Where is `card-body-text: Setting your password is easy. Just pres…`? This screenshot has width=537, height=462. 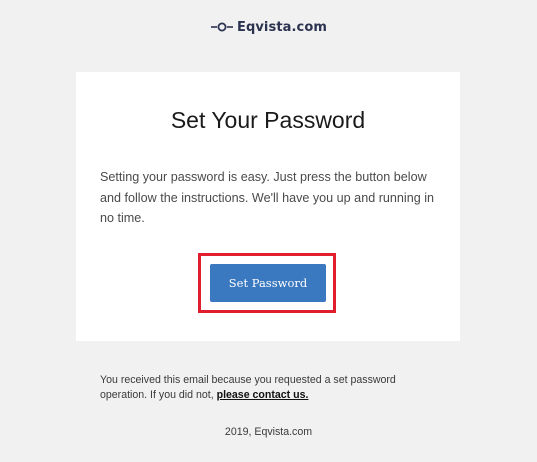
card-body-text: Setting your password is easy. Just pres… is located at coordinates (267, 197).